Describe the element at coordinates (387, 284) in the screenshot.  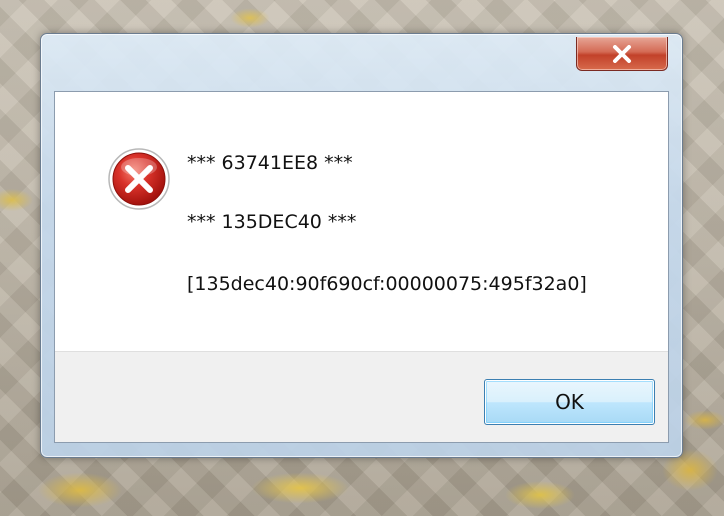
I see `error-message-line-3: [135dec40:90f690cf:00000075:495f32a0]` at that location.